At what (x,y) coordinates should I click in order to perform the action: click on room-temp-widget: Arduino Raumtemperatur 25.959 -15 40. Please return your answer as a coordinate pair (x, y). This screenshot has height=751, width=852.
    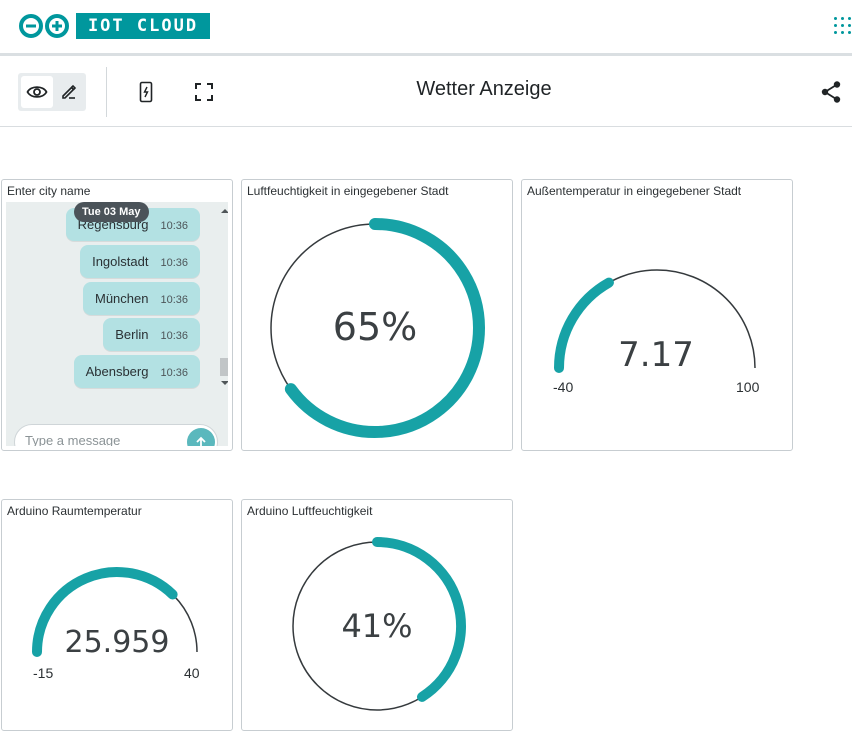
    Looking at the image, I should click on (117, 615).